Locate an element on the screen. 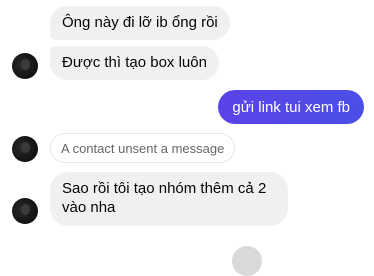 The width and height of the screenshot is (374, 276). message-text: gửi link tui xem fb is located at coordinates (291, 107).